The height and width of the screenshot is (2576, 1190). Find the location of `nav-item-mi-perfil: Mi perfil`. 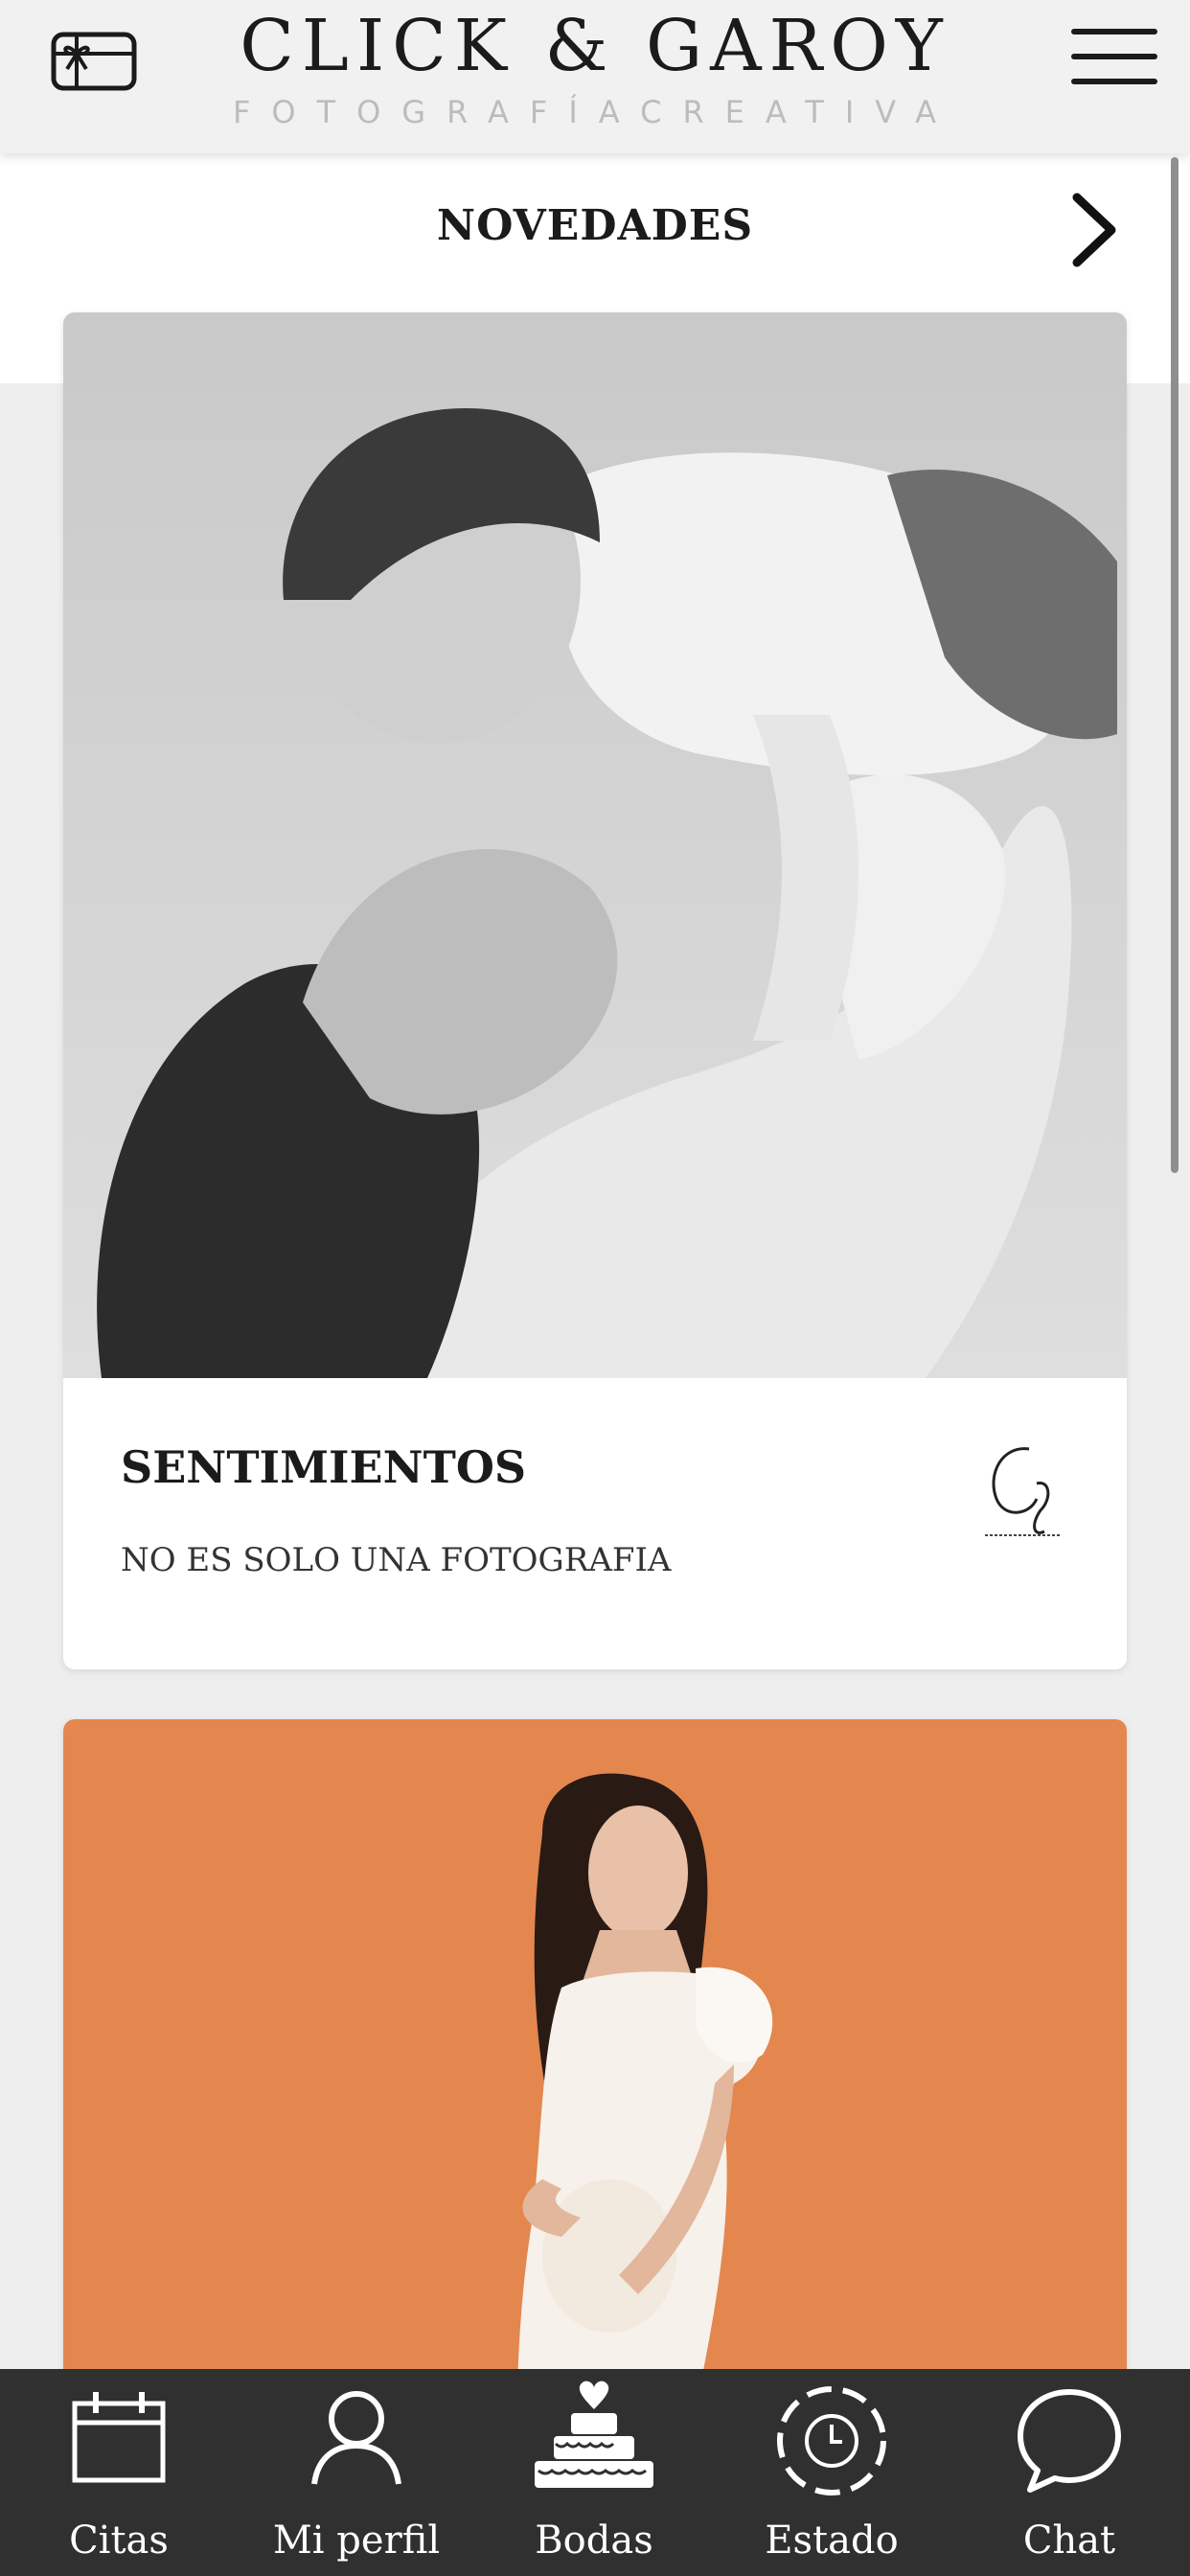

nav-item-mi-perfil: Mi perfil is located at coordinates (357, 2472).